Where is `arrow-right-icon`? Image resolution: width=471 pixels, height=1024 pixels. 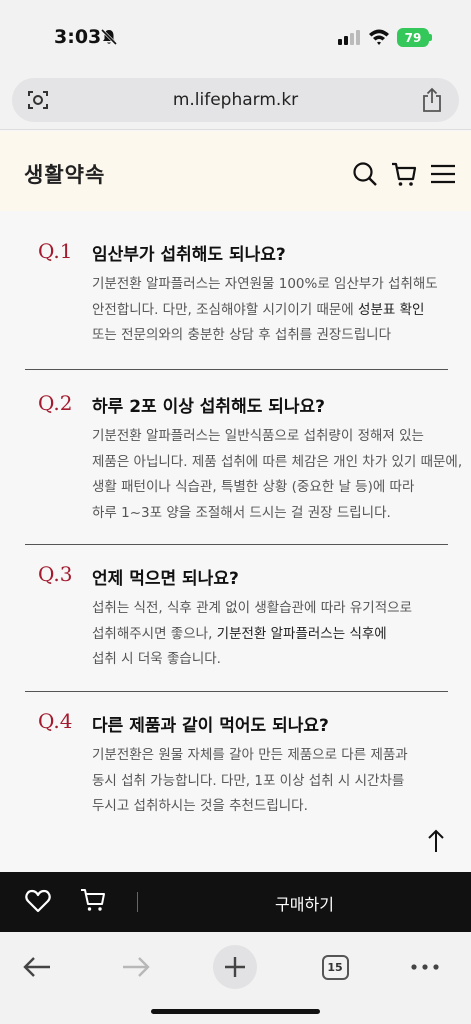 arrow-right-icon is located at coordinates (136, 967).